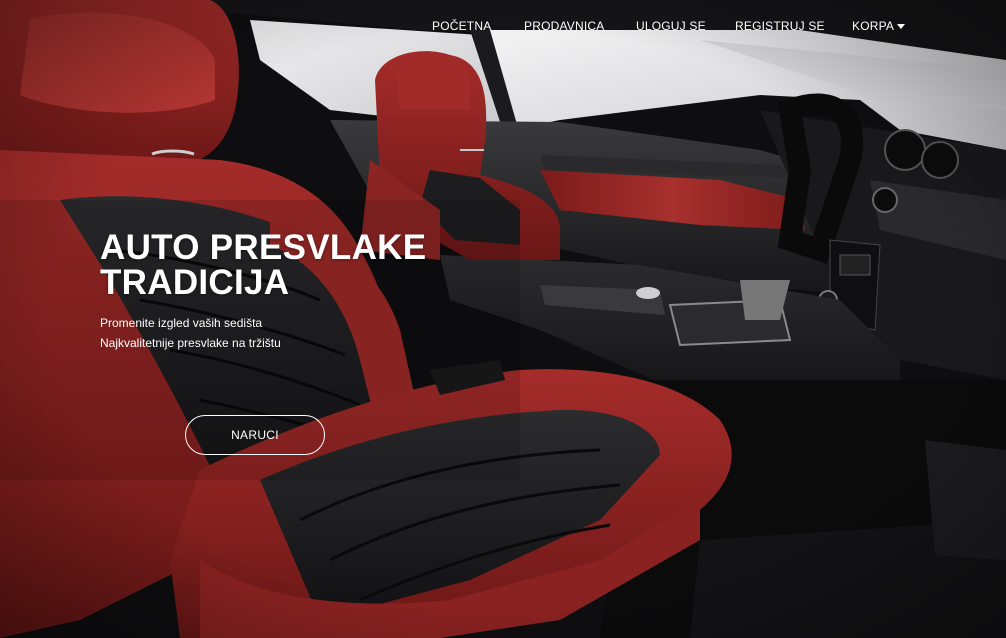 The width and height of the screenshot is (1006, 638). Describe the element at coordinates (255, 435) in the screenshot. I see `order-button: NARUCI` at that location.